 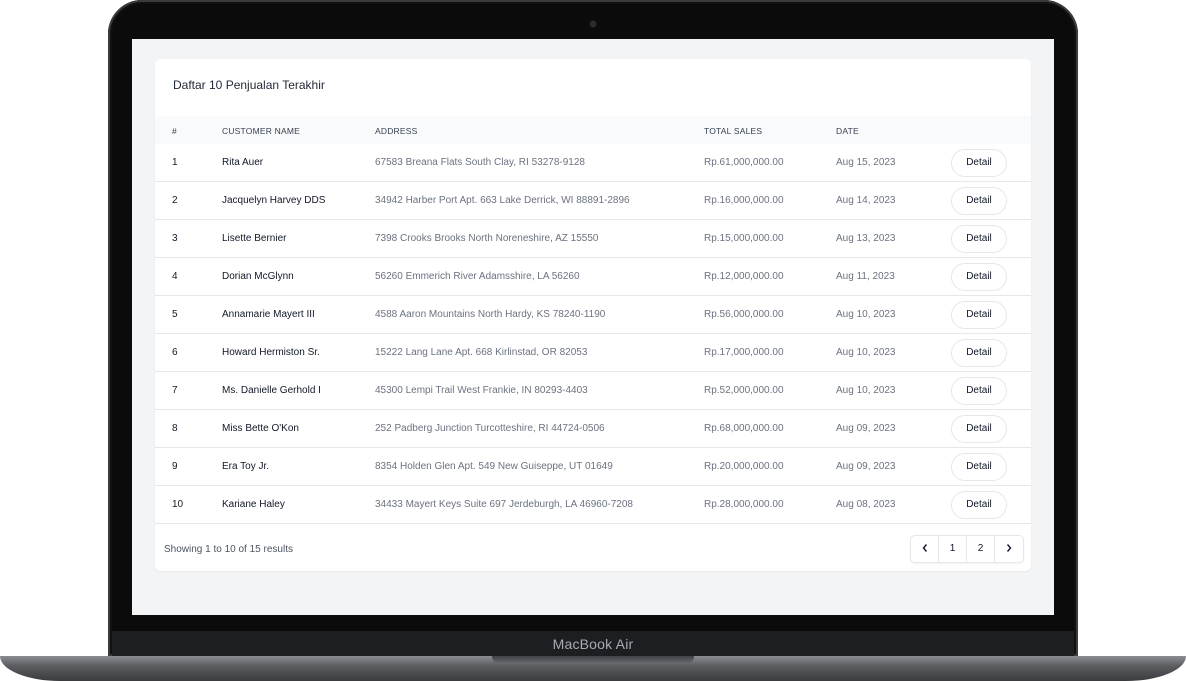 What do you see at coordinates (744, 352) in the screenshot?
I see `cell-total-sales: Rp.17,000,000.00` at bounding box center [744, 352].